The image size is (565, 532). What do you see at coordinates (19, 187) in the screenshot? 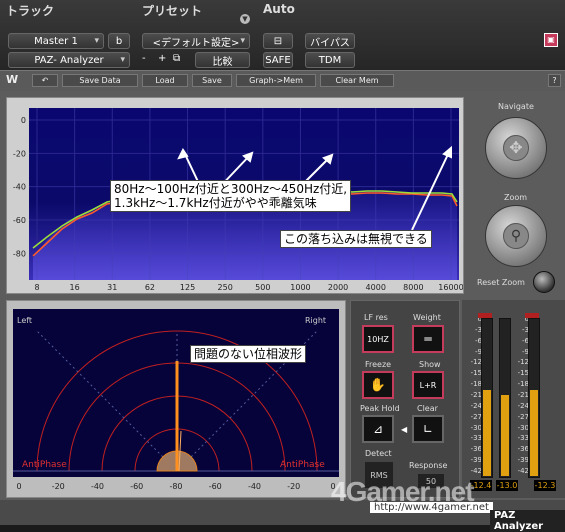
I see `spectrum-y-tick: -40` at bounding box center [19, 187].